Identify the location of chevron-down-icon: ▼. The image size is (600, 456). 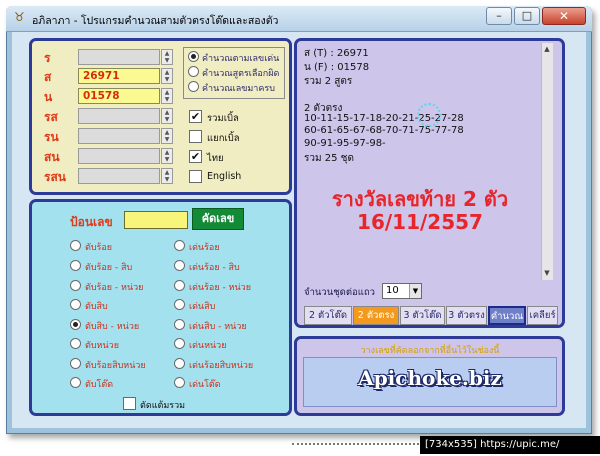
(415, 291).